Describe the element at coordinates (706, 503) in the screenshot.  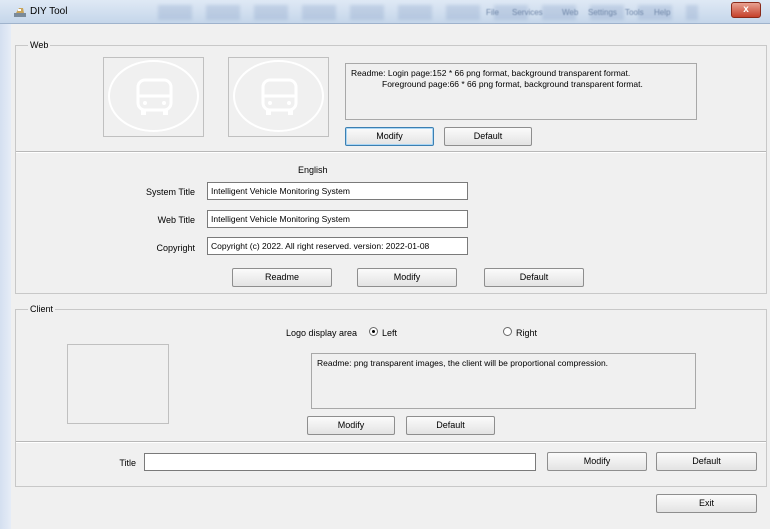
I see `exit-button: Exit` at that location.